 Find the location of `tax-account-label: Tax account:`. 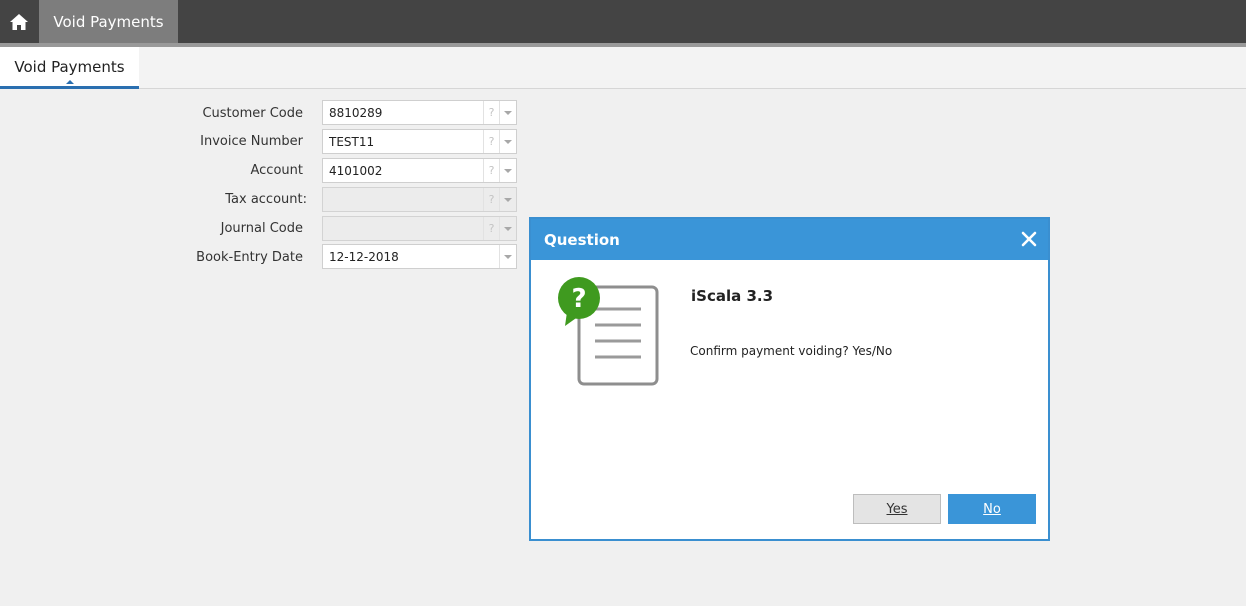

tax-account-label: Tax account: is located at coordinates (266, 199).